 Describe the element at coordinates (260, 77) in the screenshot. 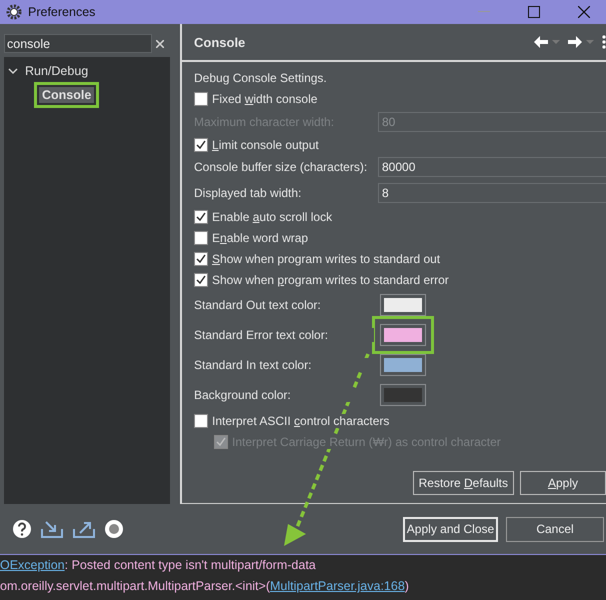

I see `section-description: Debug Console Settings.` at that location.